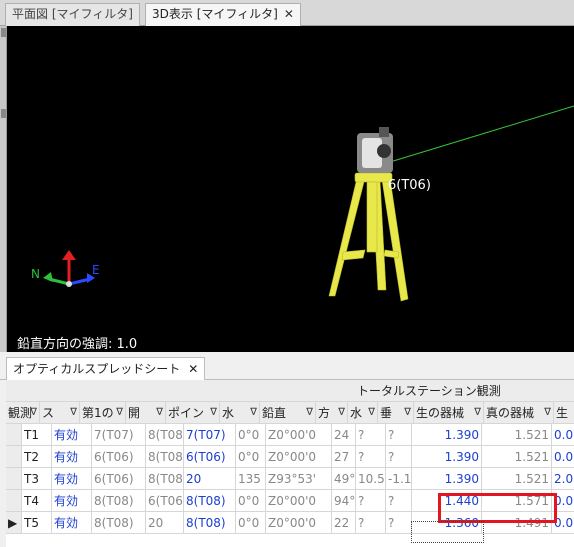 Image resolution: width=574 pixels, height=547 pixels. What do you see at coordinates (165, 523) in the screenshot?
I see `cell-open: 20` at bounding box center [165, 523].